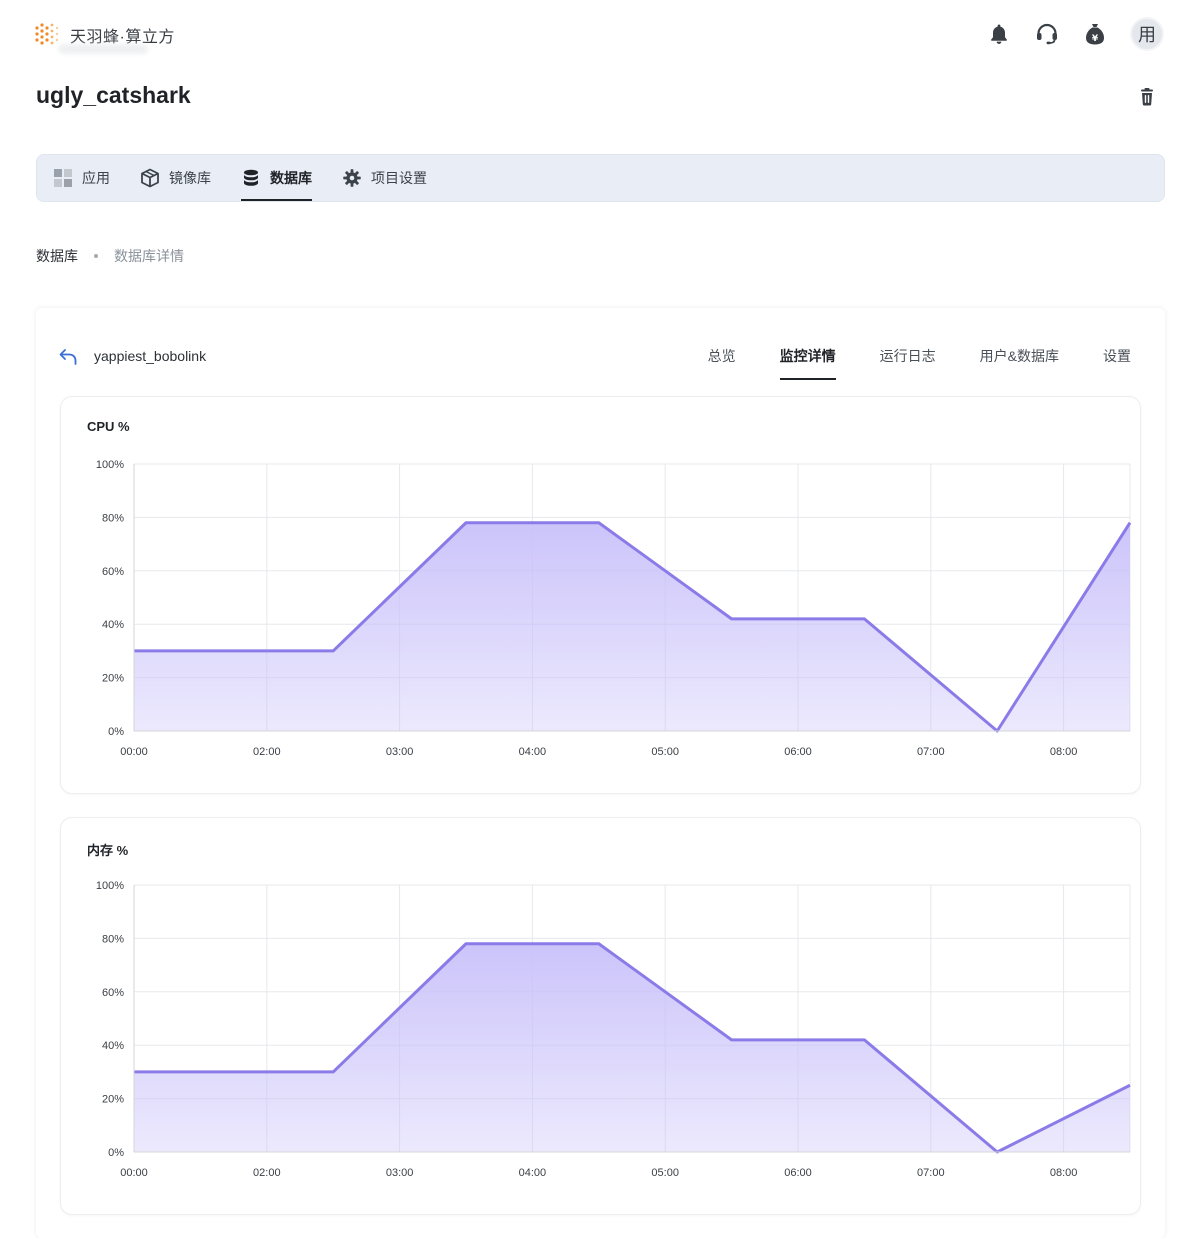 The height and width of the screenshot is (1238, 1194). Describe the element at coordinates (113, 95) in the screenshot. I see `project-title: ugly_catshark` at that location.